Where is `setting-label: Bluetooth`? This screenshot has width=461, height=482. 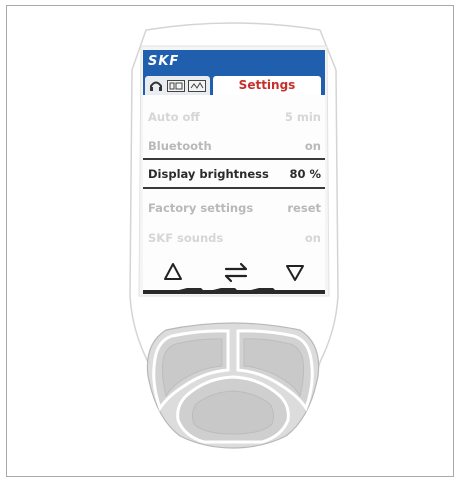 setting-label: Bluetooth is located at coordinates (180, 146).